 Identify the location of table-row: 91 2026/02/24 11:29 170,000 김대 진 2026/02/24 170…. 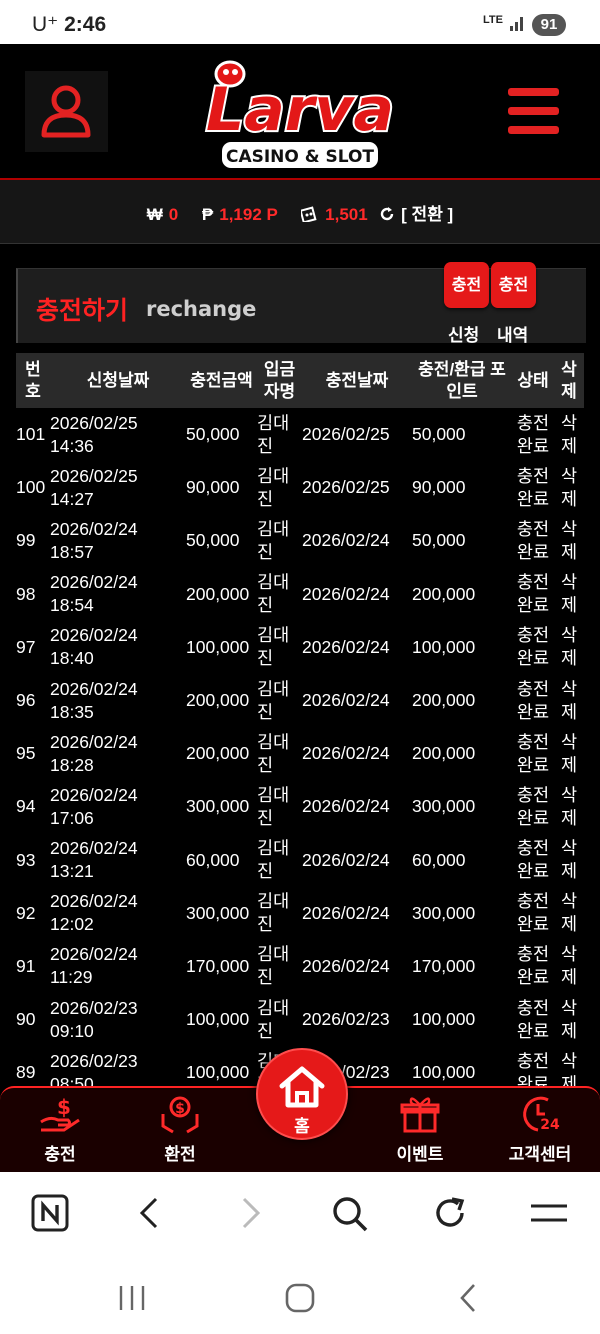
(300, 966).